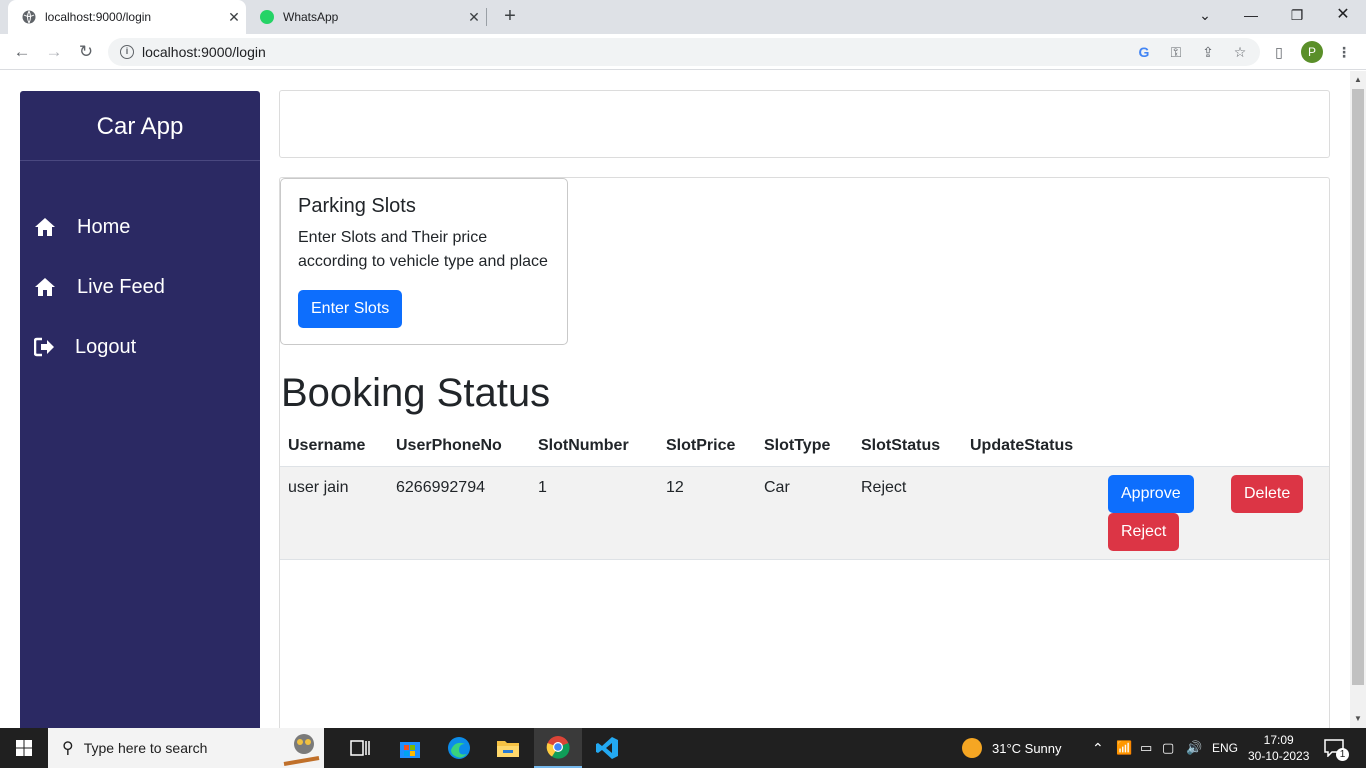 This screenshot has width=1366, height=771. Describe the element at coordinates (140, 409) in the screenshot. I see `sidebar: Car App Home Live Feed Logout` at that location.